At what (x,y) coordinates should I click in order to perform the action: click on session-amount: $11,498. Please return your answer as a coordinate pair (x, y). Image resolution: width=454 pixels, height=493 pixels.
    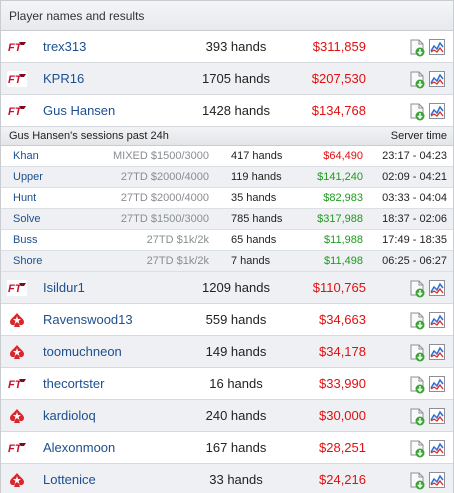
    Looking at the image, I should click on (343, 261).